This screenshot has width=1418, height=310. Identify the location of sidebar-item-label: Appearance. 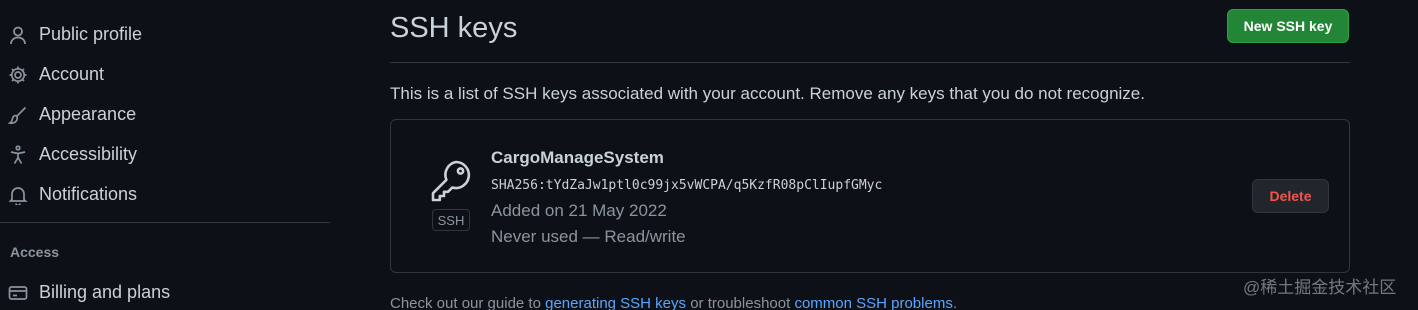
(88, 114).